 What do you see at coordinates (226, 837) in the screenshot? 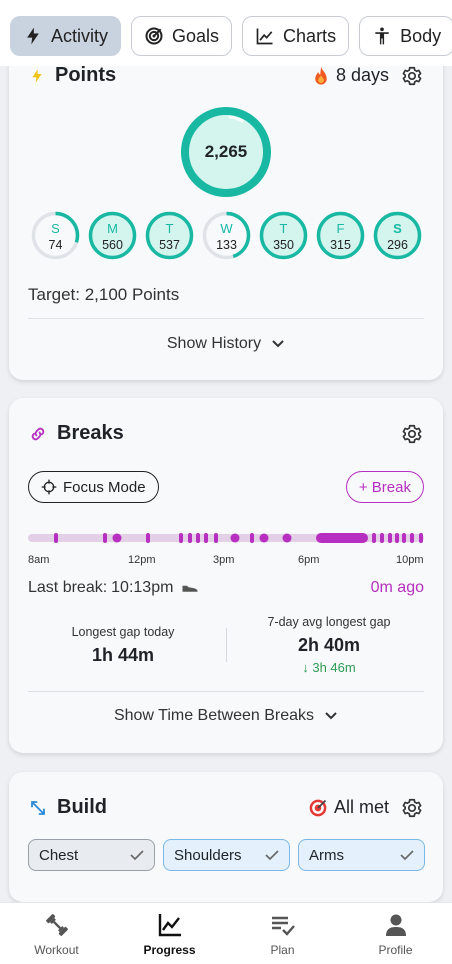
I see `build-card: Build All met Chest Shoulders Arms` at bounding box center [226, 837].